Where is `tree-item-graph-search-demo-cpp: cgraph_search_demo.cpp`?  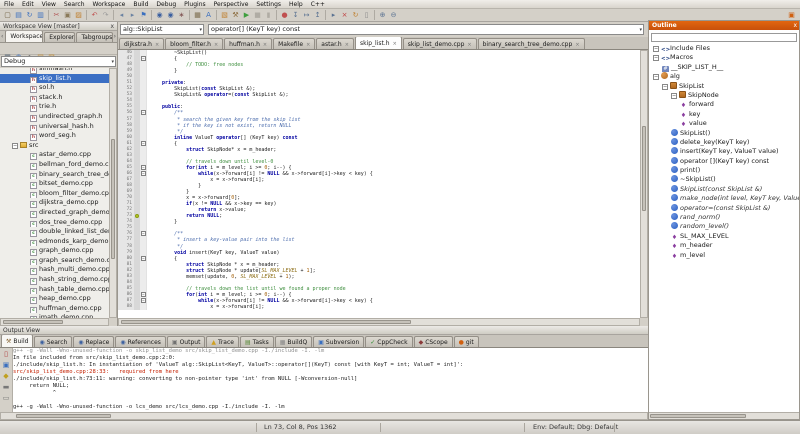 tree-item-graph-search-demo-cpp: cgraph_search_demo.cpp is located at coordinates (54, 261).